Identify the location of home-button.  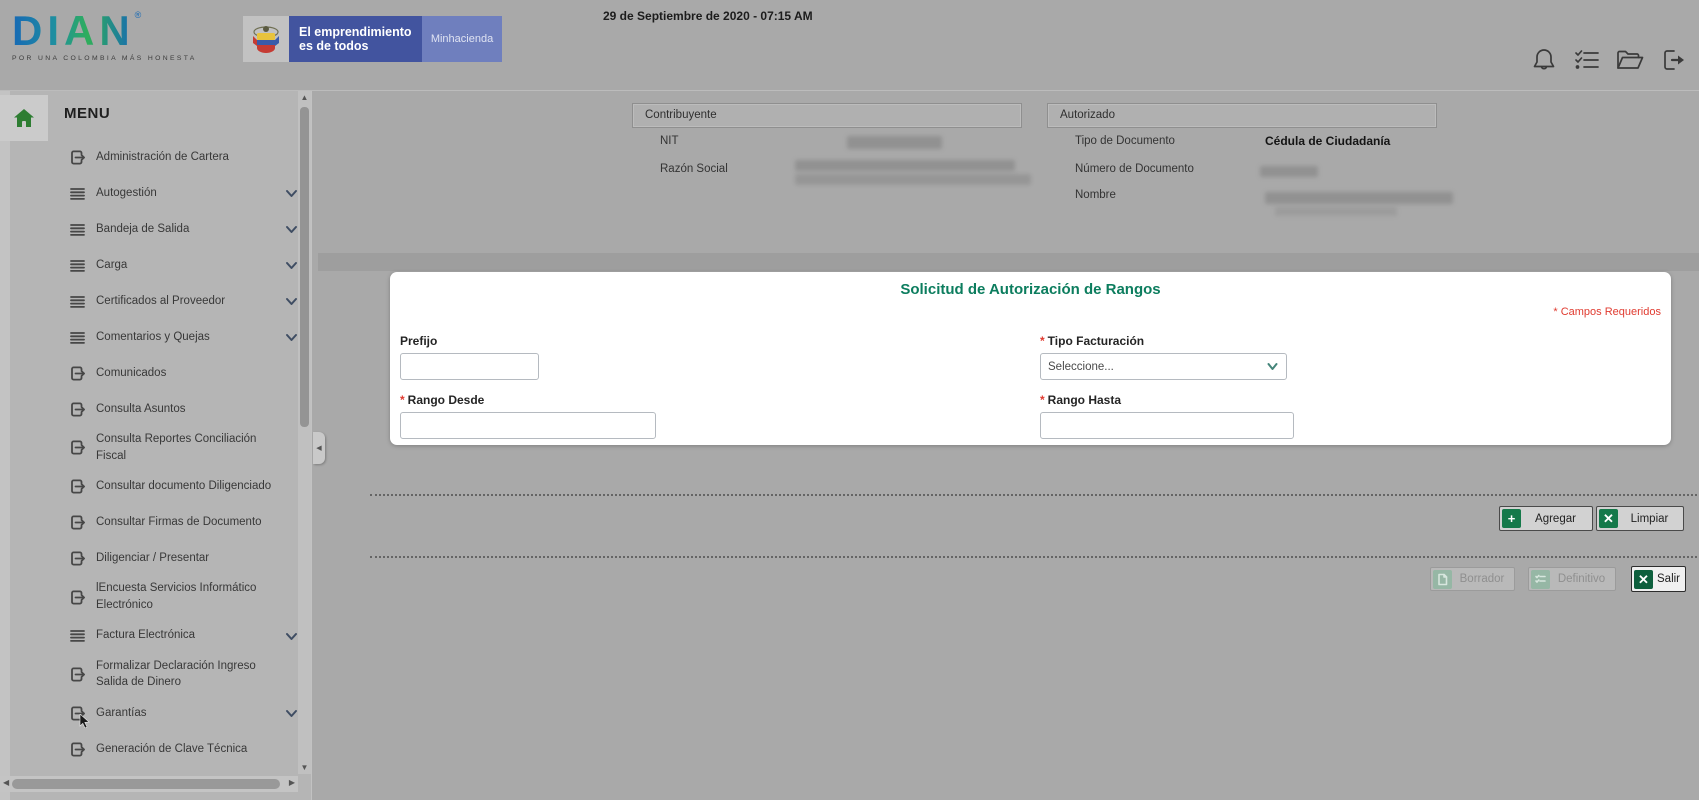
(24, 118).